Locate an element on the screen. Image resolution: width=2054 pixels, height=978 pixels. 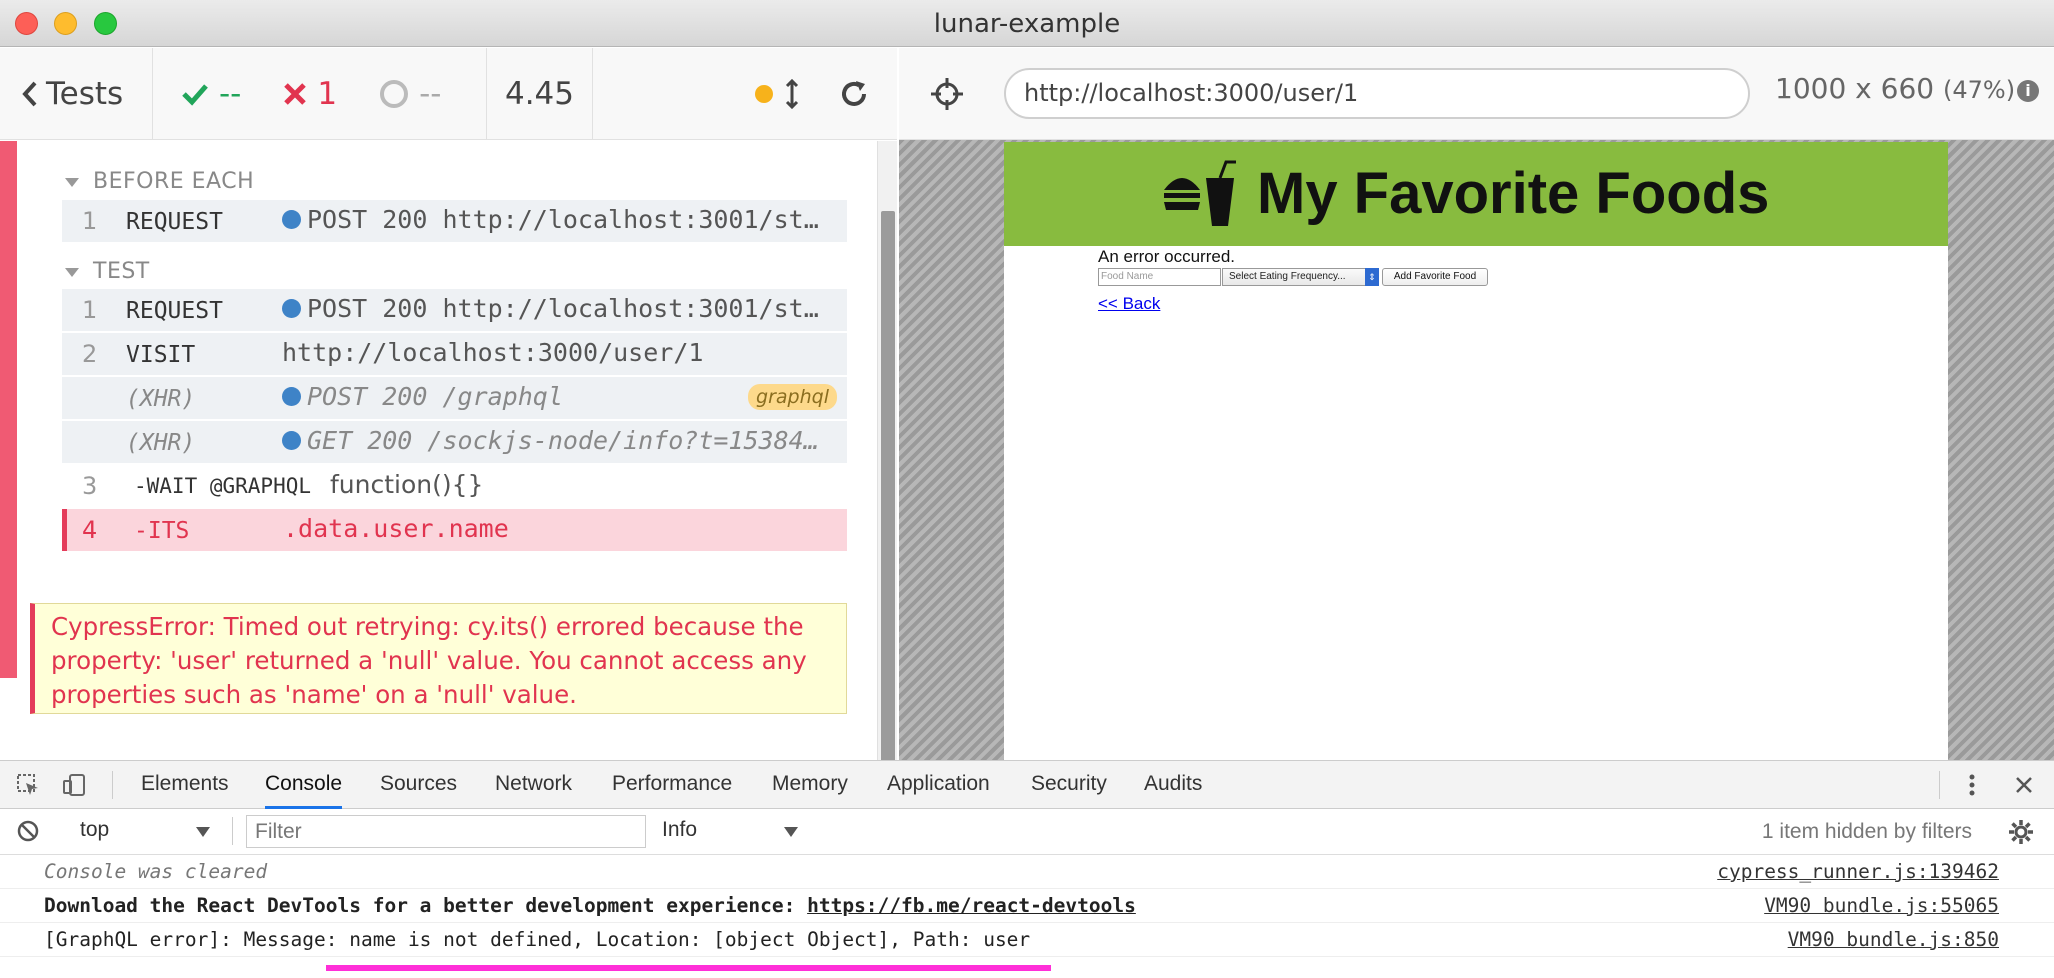
window-title: lunar-example is located at coordinates (1027, 24).